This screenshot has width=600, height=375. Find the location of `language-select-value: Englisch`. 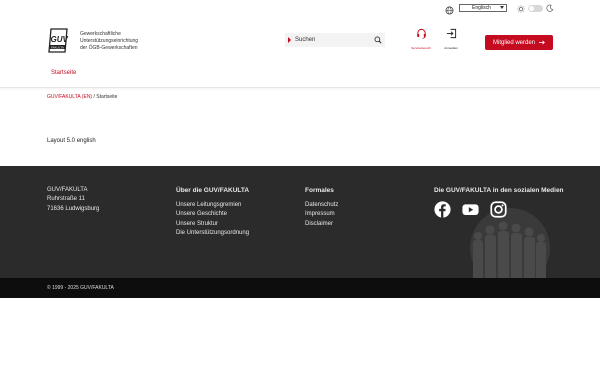

language-select-value: Englisch is located at coordinates (481, 8).